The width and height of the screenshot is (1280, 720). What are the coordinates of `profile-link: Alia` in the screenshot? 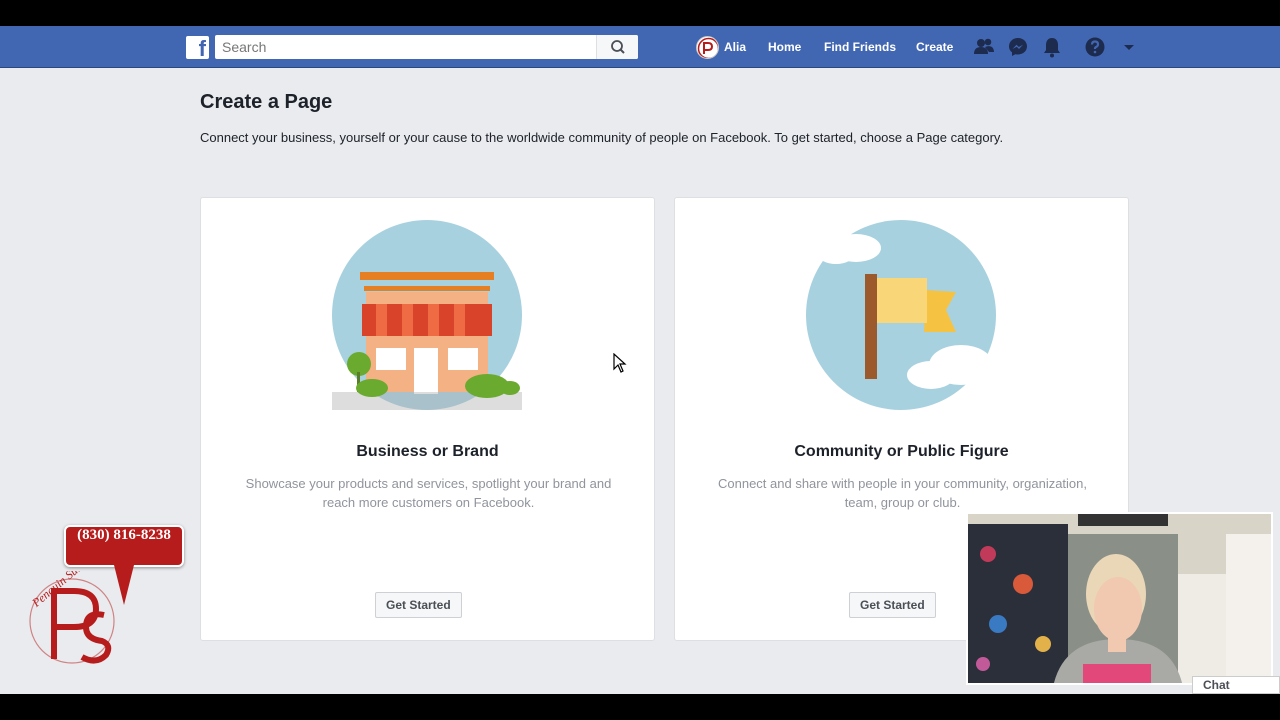 It's located at (735, 47).